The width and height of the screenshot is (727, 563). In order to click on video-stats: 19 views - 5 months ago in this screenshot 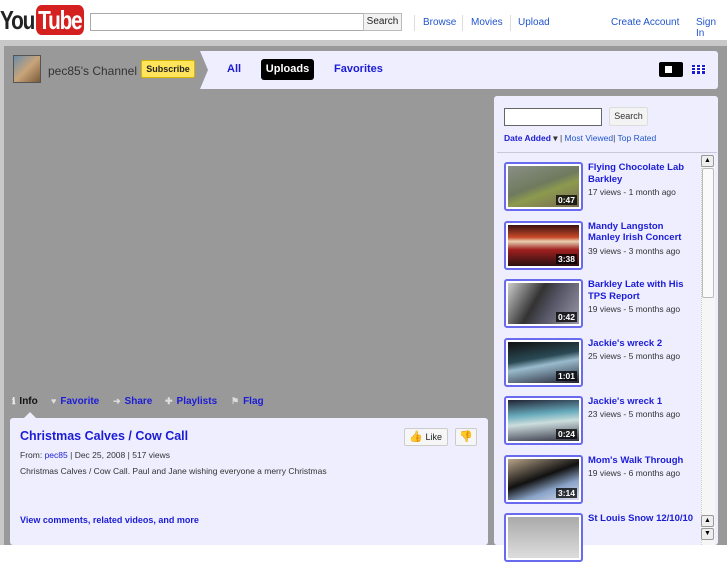, I will do `click(634, 309)`.